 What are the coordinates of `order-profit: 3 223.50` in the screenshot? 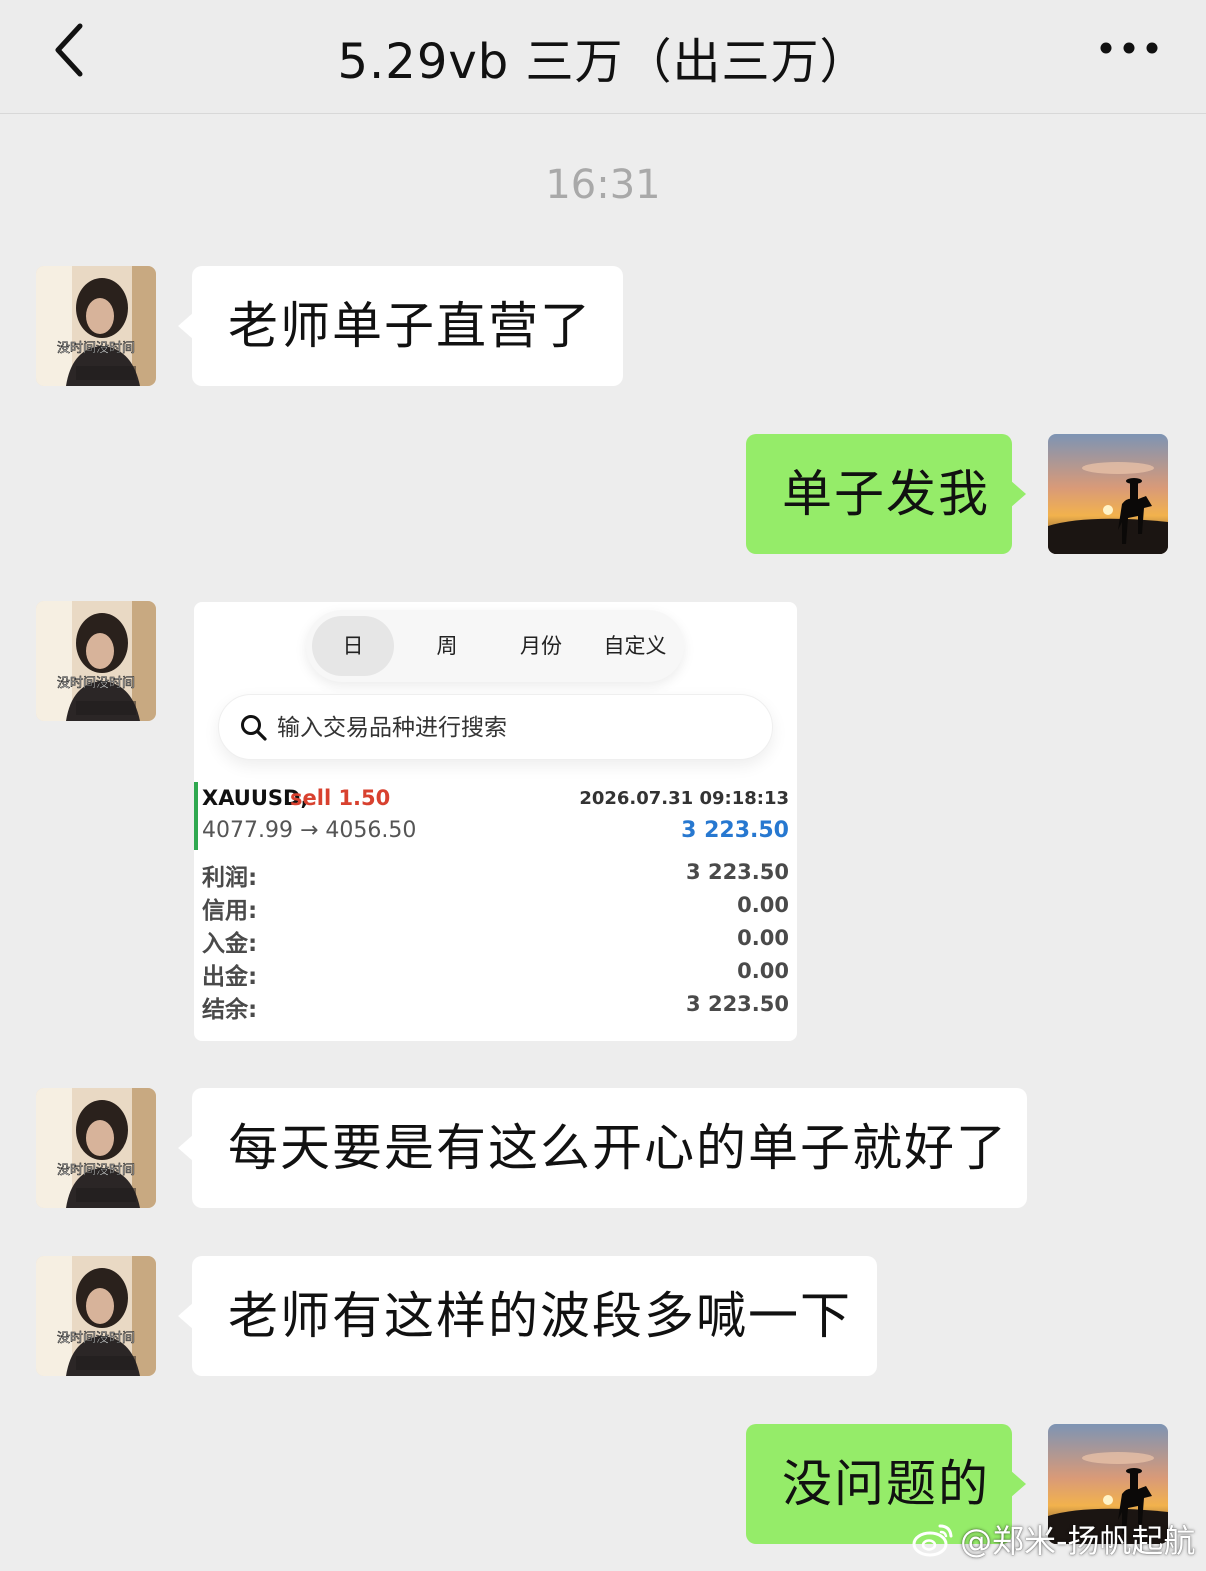 It's located at (735, 830).